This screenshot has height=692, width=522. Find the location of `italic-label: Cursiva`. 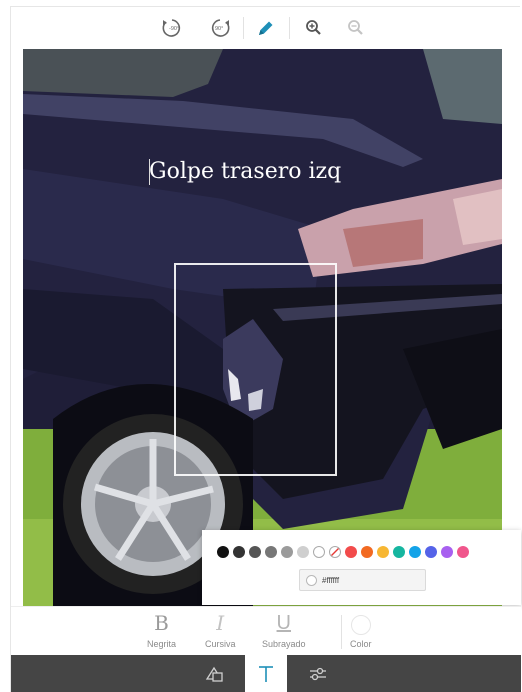

italic-label: Cursiva is located at coordinates (220, 644).